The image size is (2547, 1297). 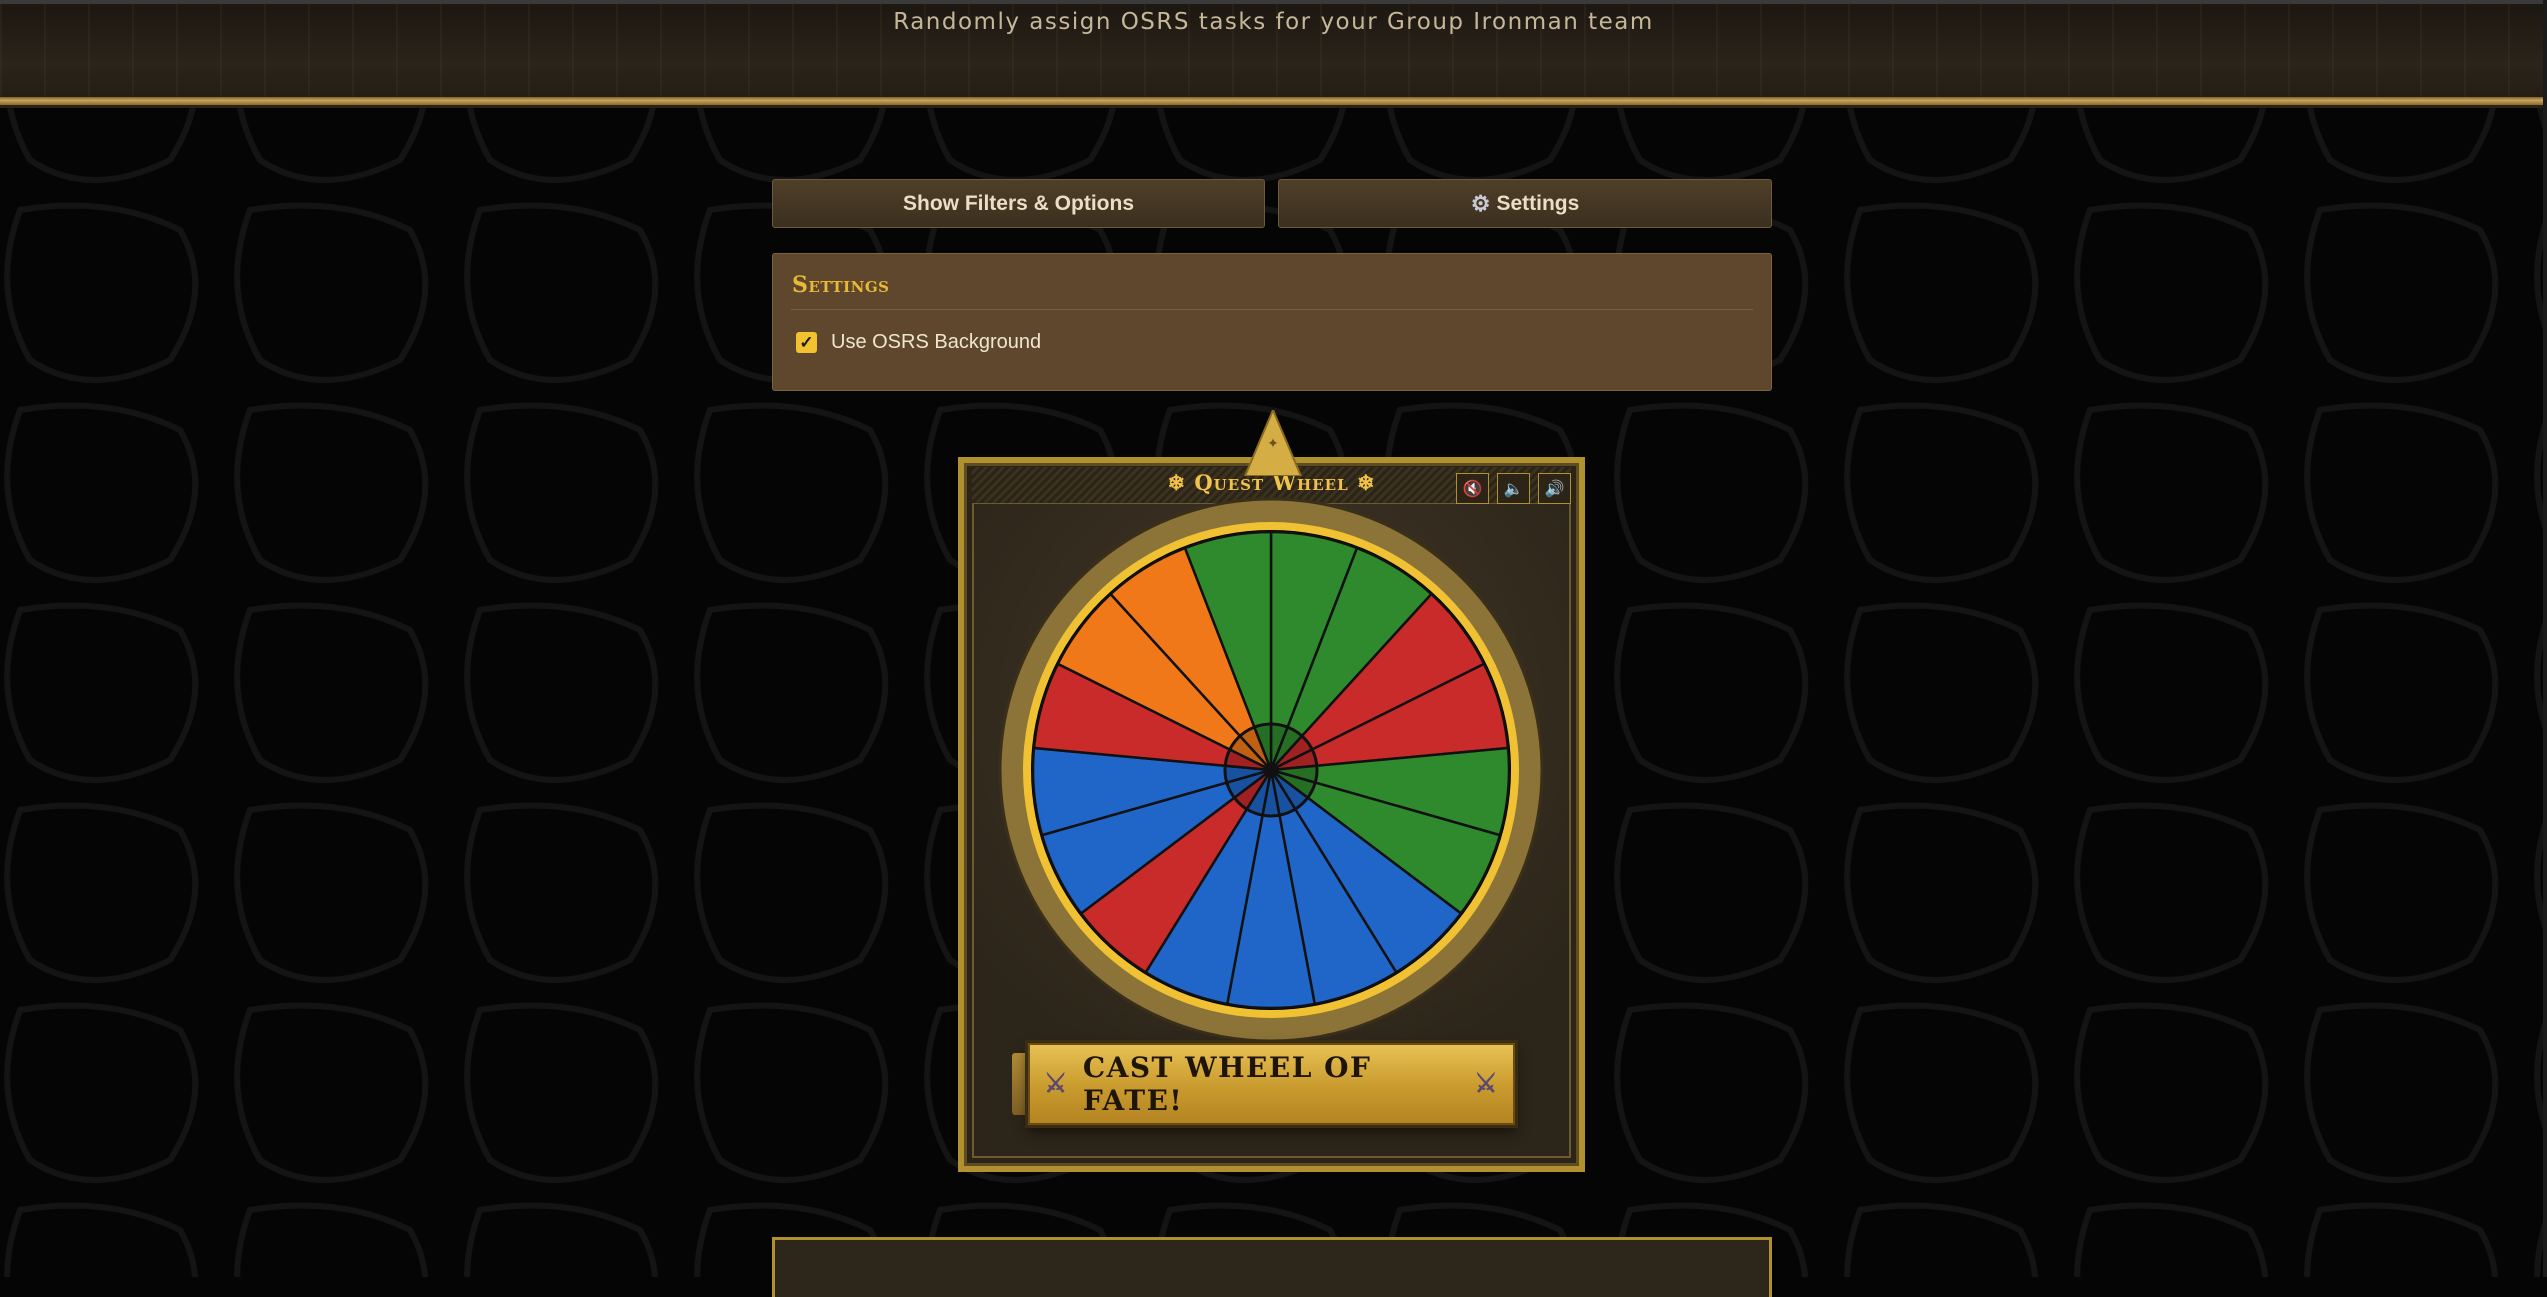 What do you see at coordinates (2545, 638) in the screenshot?
I see `scrollbar-track` at bounding box center [2545, 638].